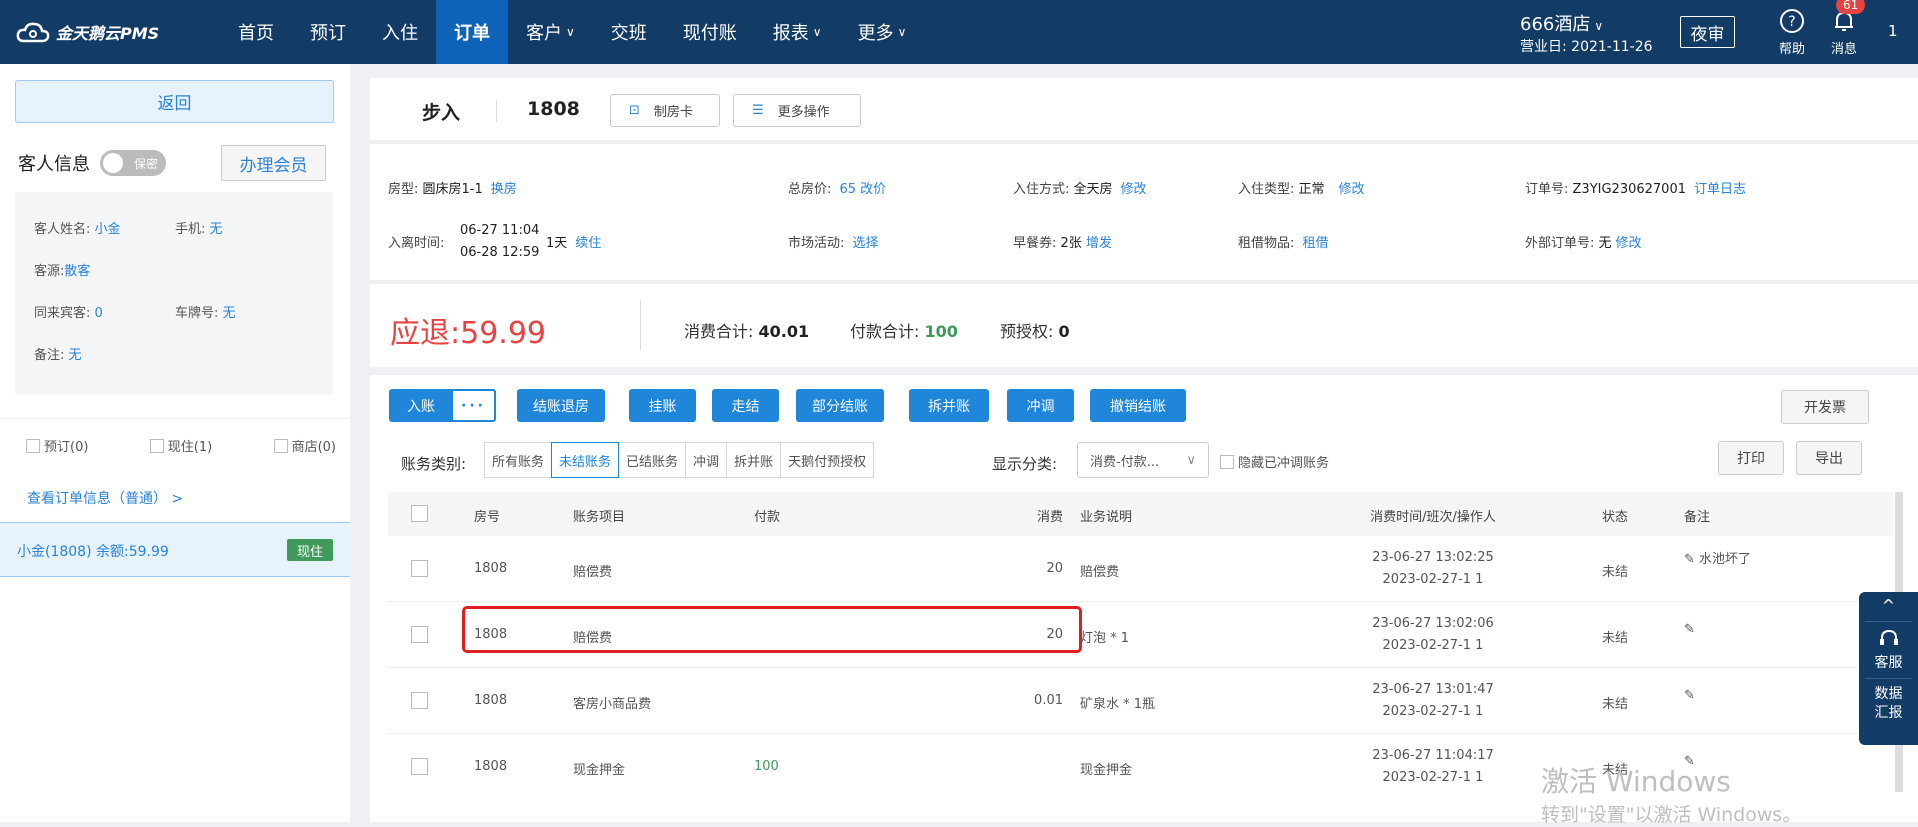 The height and width of the screenshot is (827, 1918). Describe the element at coordinates (180, 445) in the screenshot. I see `tab-in-house: 现住(1)` at that location.